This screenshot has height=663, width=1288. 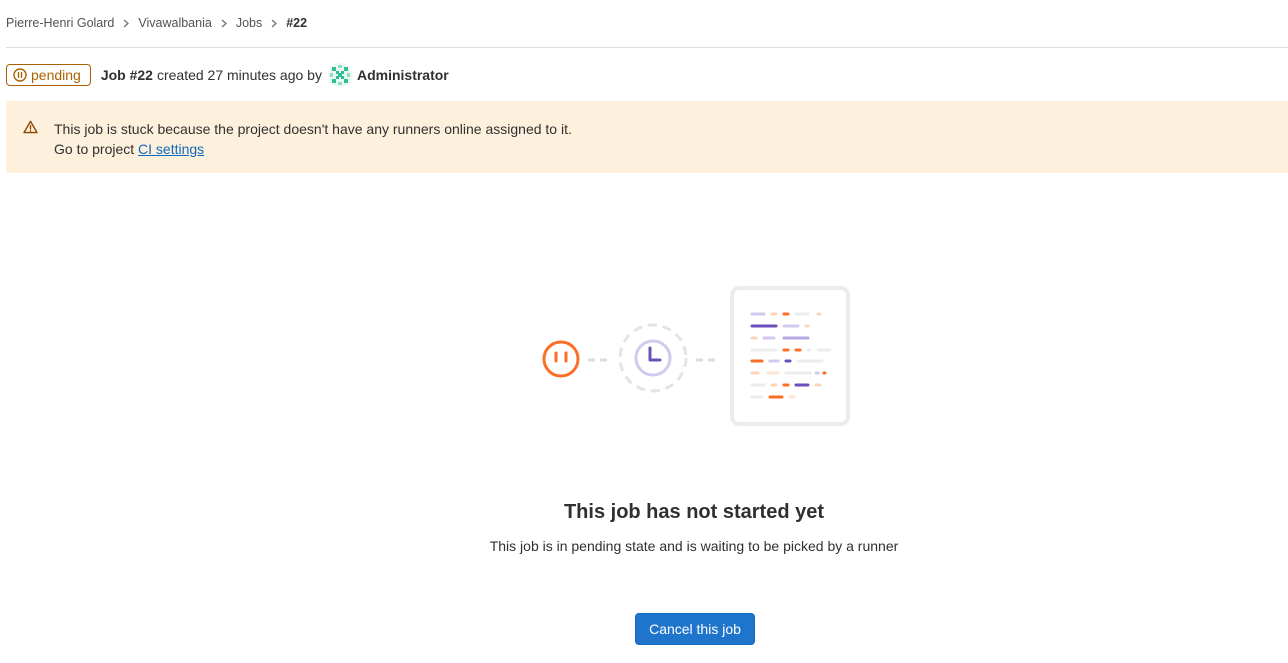 I want to click on status-pending-icon, so click(x=20, y=75).